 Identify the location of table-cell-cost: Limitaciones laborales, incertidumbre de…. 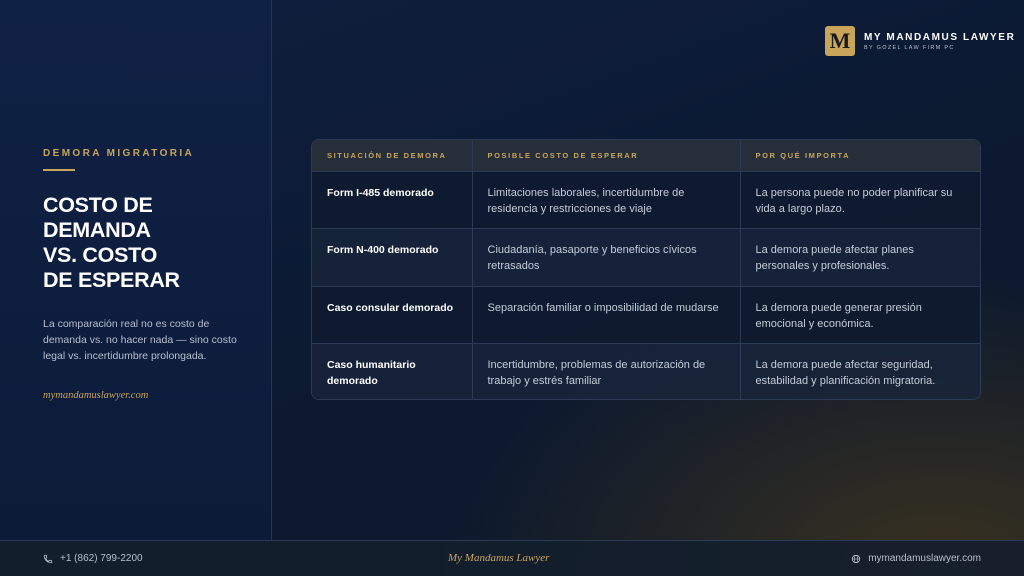
(605, 200).